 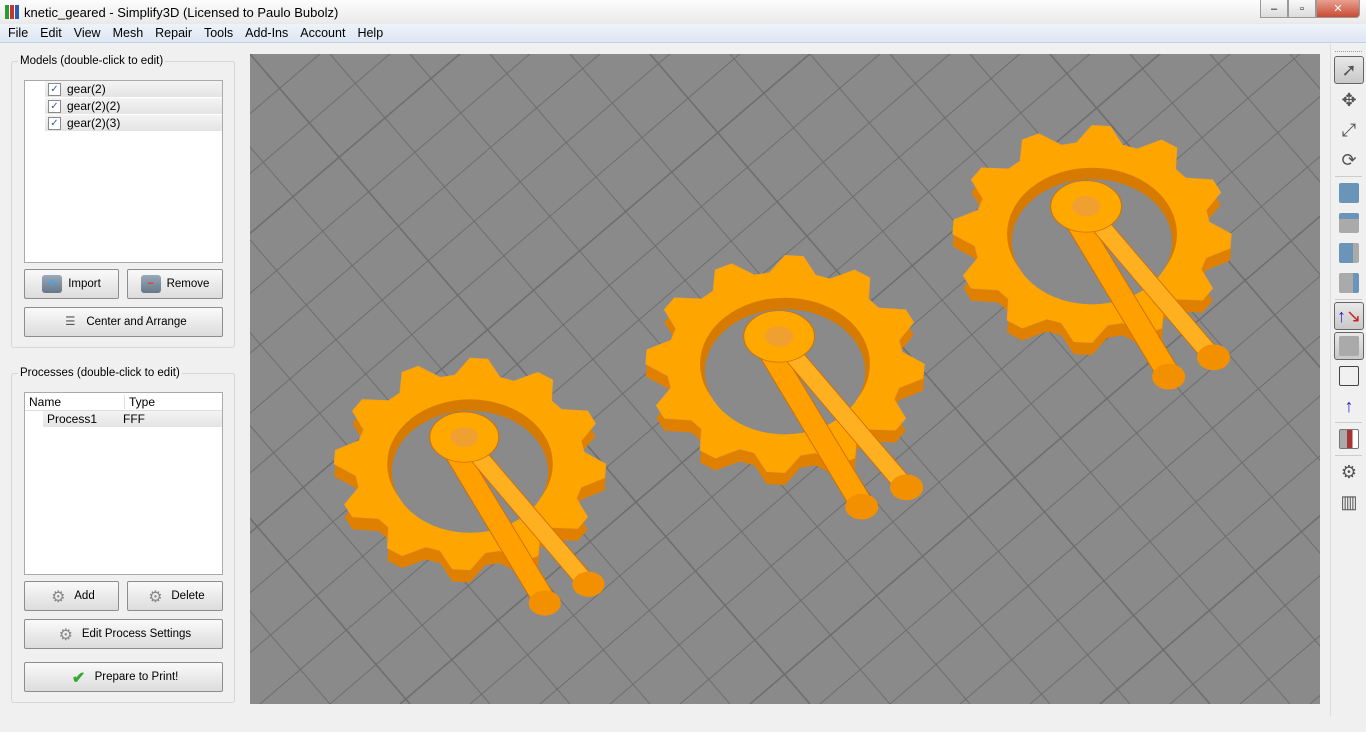 What do you see at coordinates (71, 596) in the screenshot?
I see `add-button: ⚙ Add` at bounding box center [71, 596].